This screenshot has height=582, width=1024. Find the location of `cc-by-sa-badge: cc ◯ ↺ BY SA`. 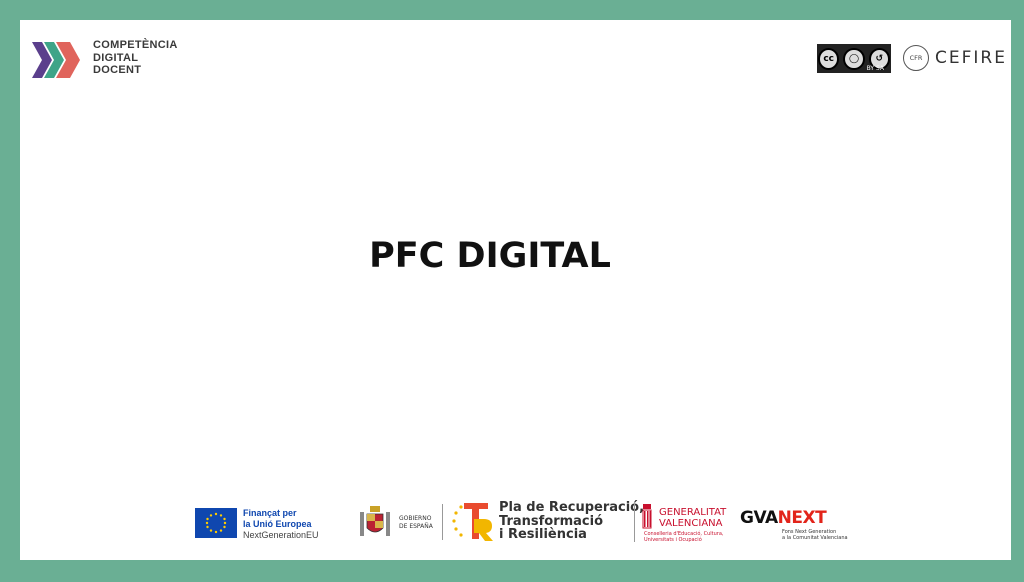

cc-by-sa-badge: cc ◯ ↺ BY SA is located at coordinates (854, 58).